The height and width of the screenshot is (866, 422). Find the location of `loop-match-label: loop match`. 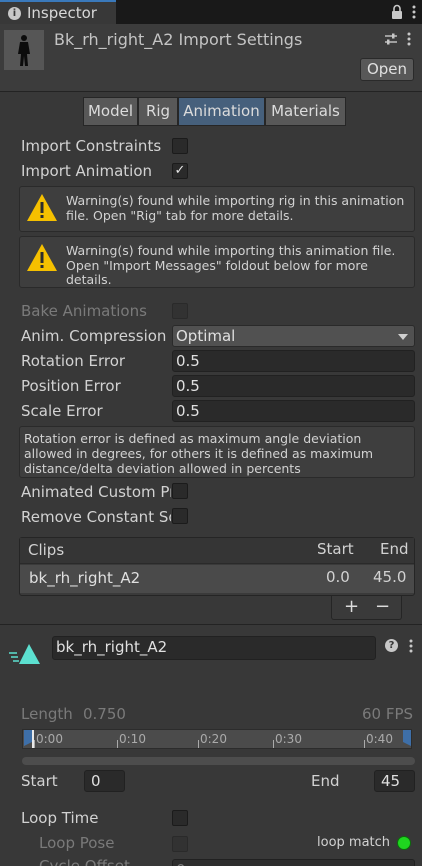

loop-match-label: loop match is located at coordinates (354, 842).